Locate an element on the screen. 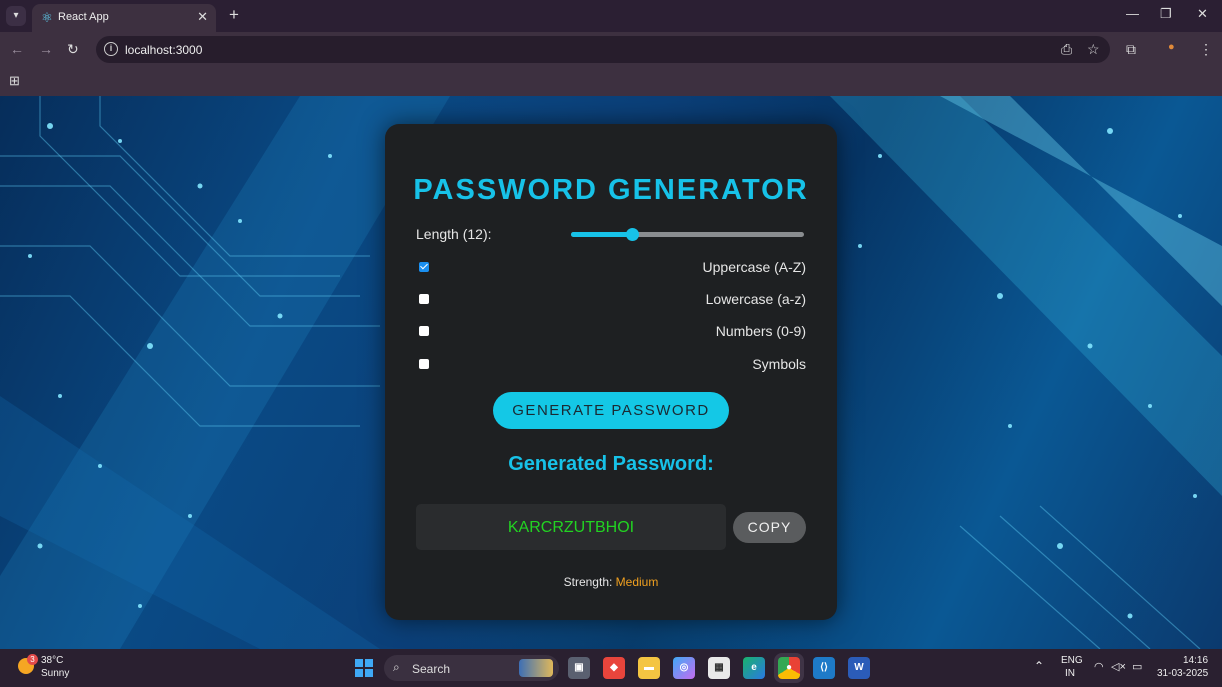  password-text: KARCRZUTBHOI is located at coordinates (571, 527).